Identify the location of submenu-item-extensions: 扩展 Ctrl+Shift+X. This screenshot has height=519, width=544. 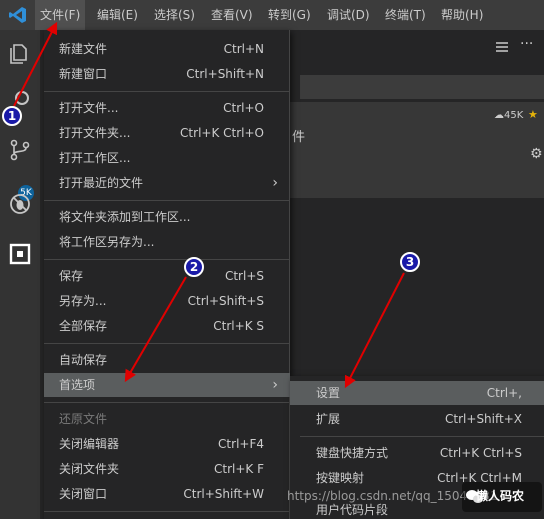
(417, 419).